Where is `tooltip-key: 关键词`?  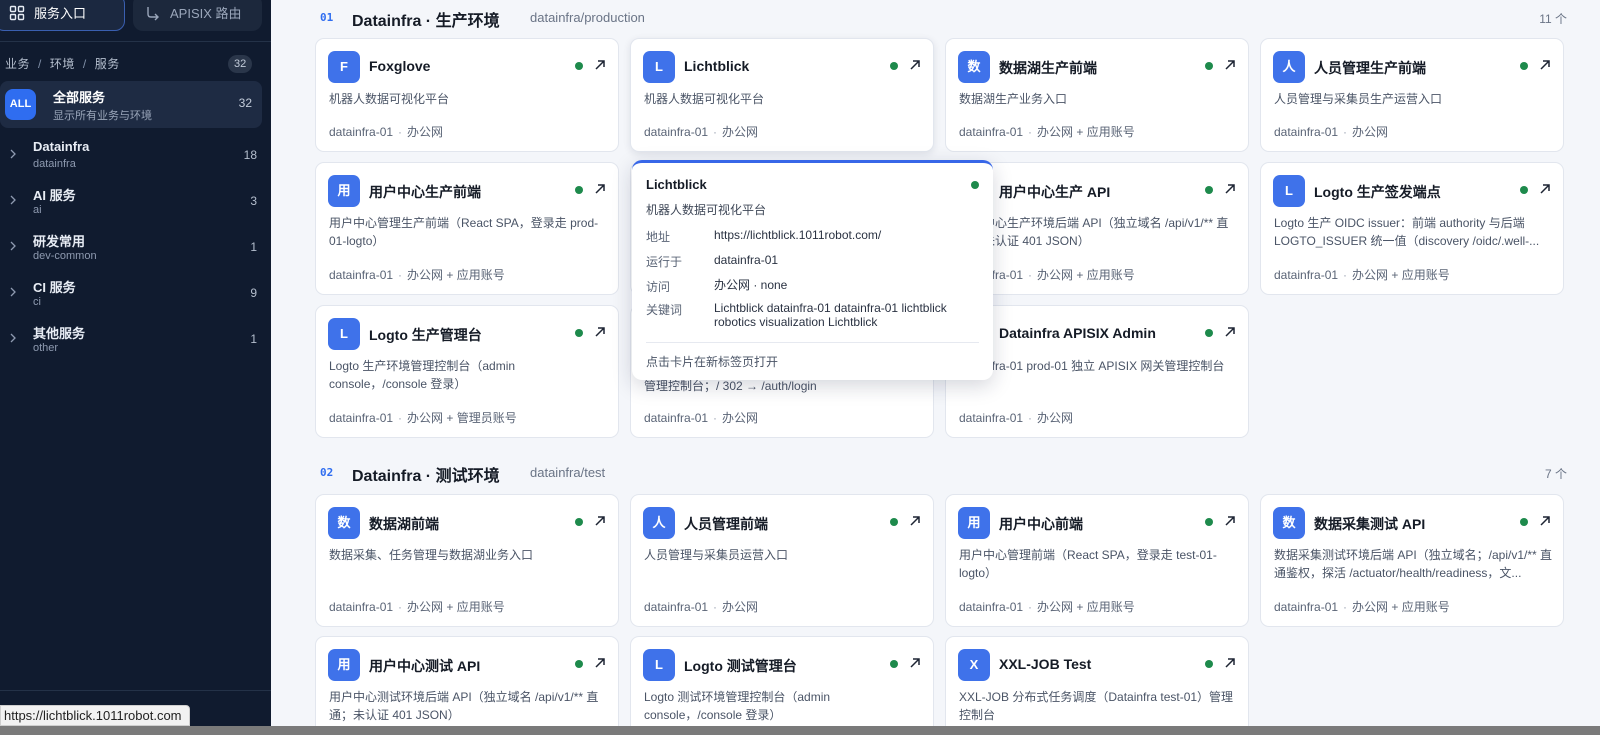 tooltip-key: 关键词 is located at coordinates (664, 310).